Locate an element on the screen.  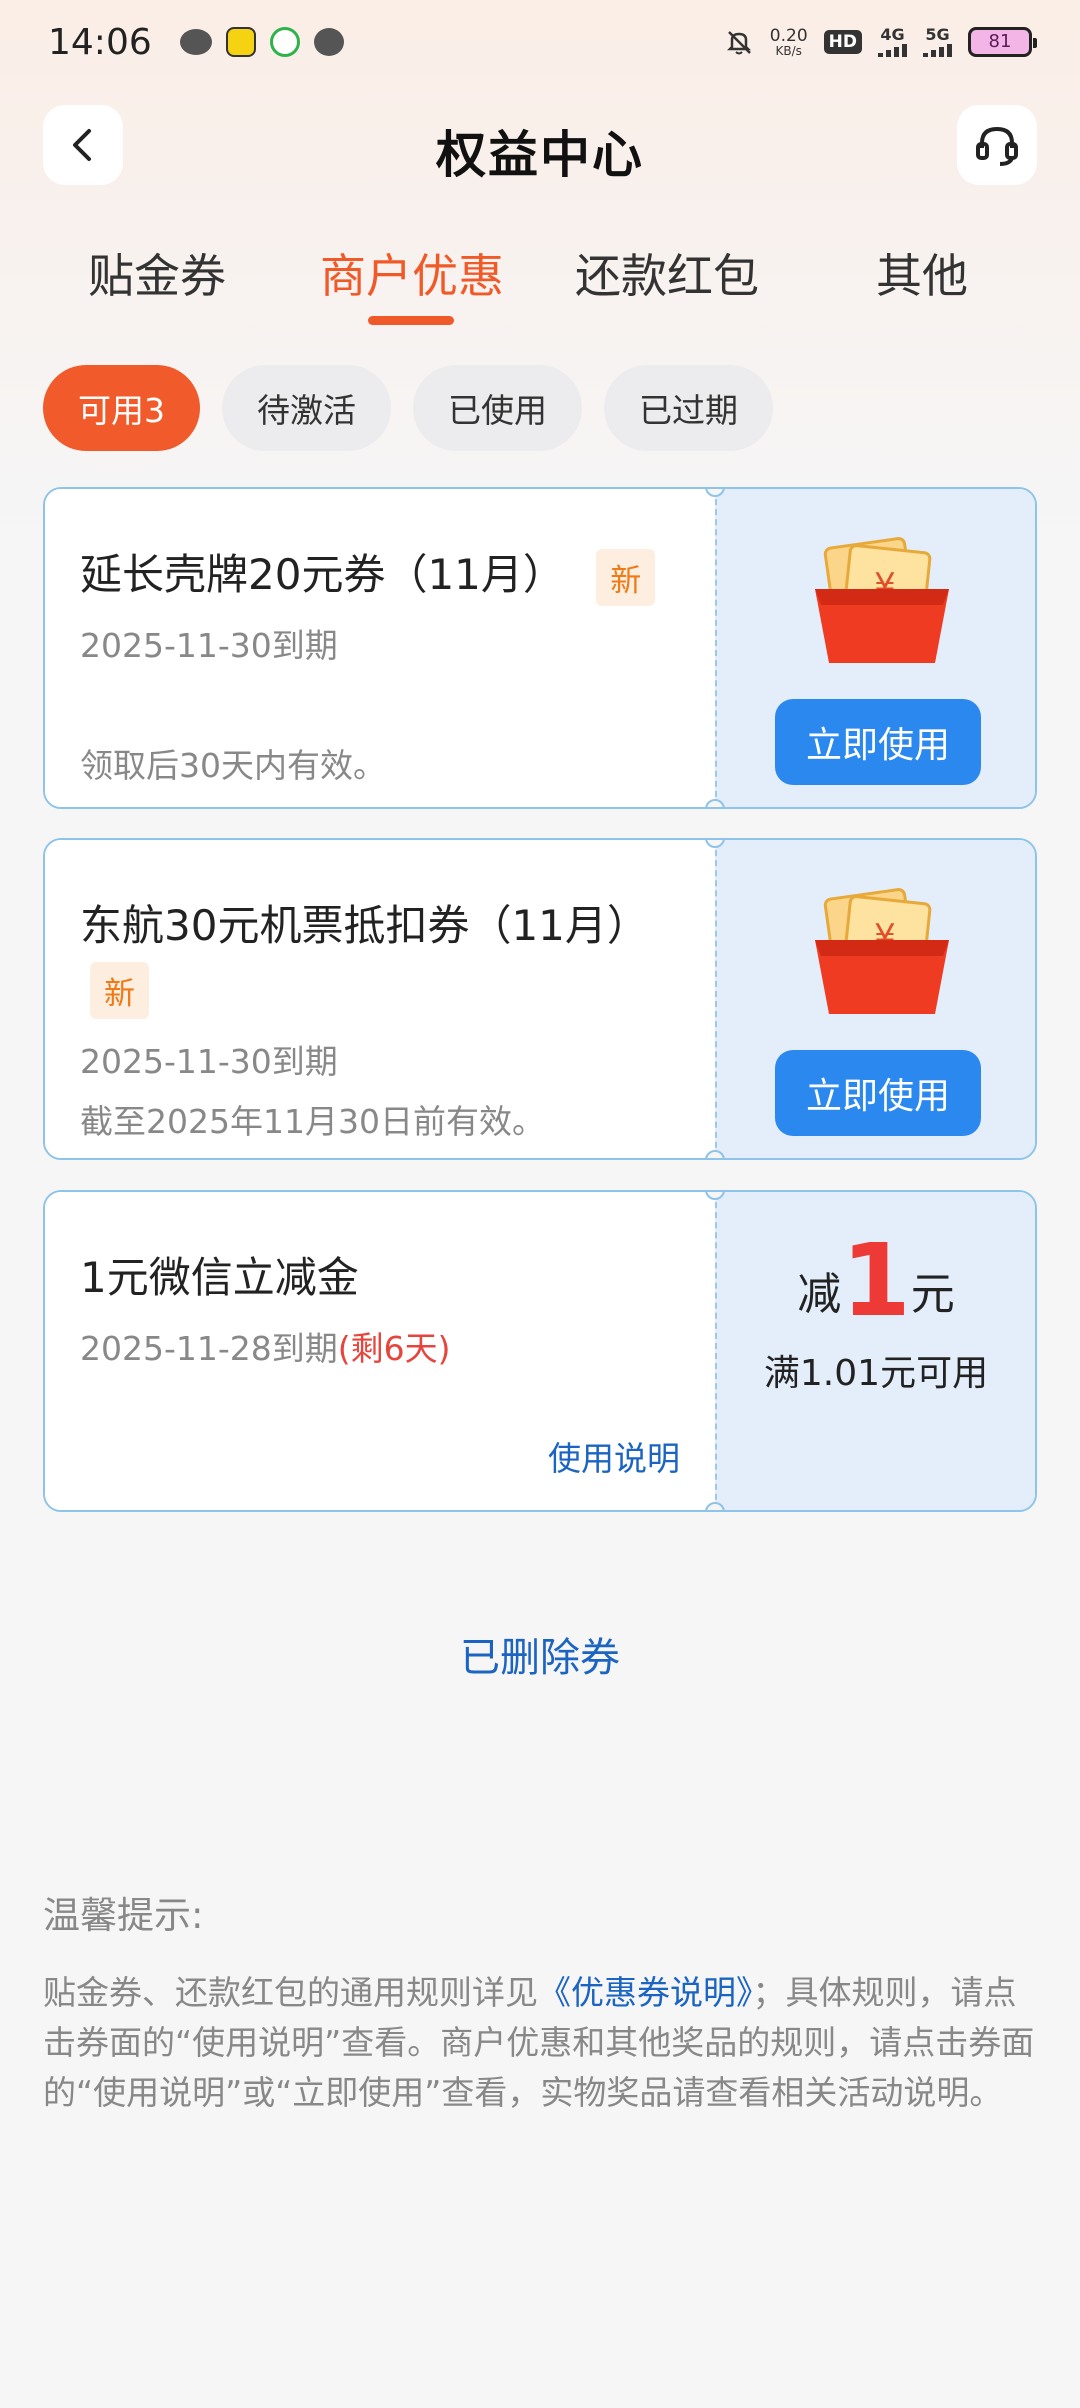
tab-repayment-red-packet: 还款红包 is located at coordinates (667, 273).